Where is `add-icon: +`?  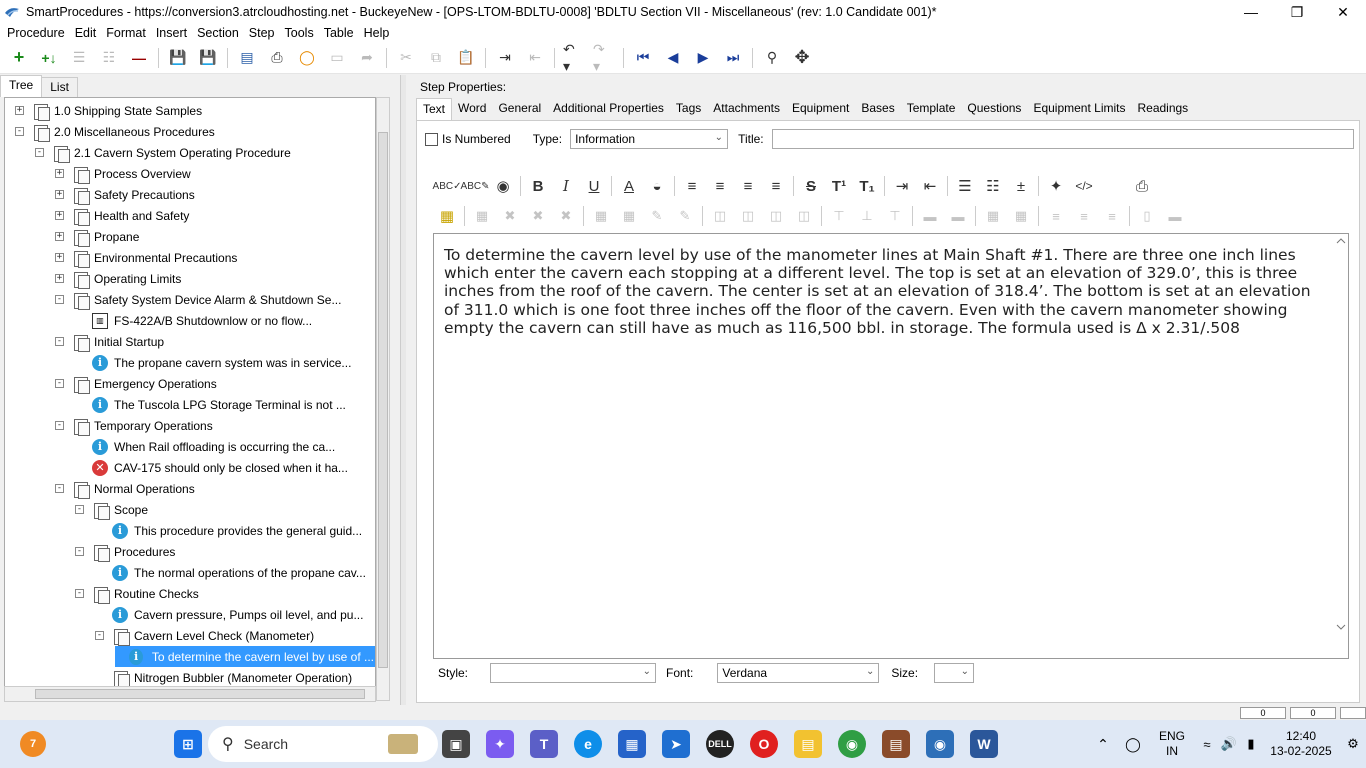 add-icon: + is located at coordinates (19, 58).